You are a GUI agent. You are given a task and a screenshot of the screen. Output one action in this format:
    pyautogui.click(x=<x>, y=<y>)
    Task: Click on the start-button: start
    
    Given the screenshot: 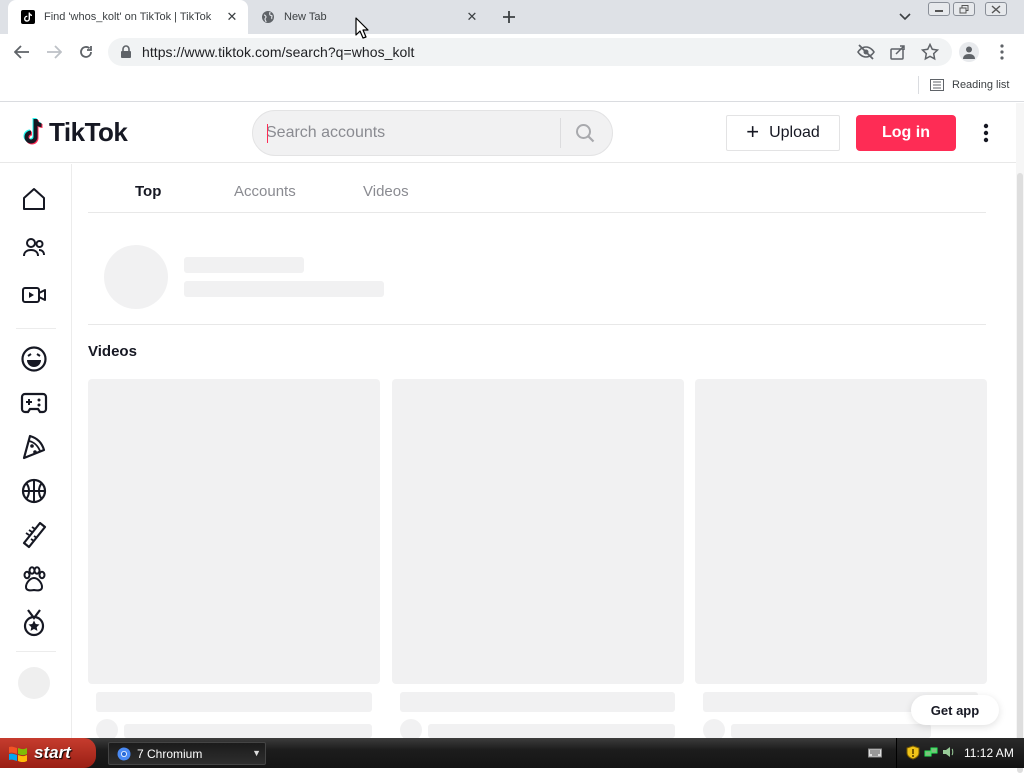 What is the action you would take?
    pyautogui.click(x=48, y=753)
    